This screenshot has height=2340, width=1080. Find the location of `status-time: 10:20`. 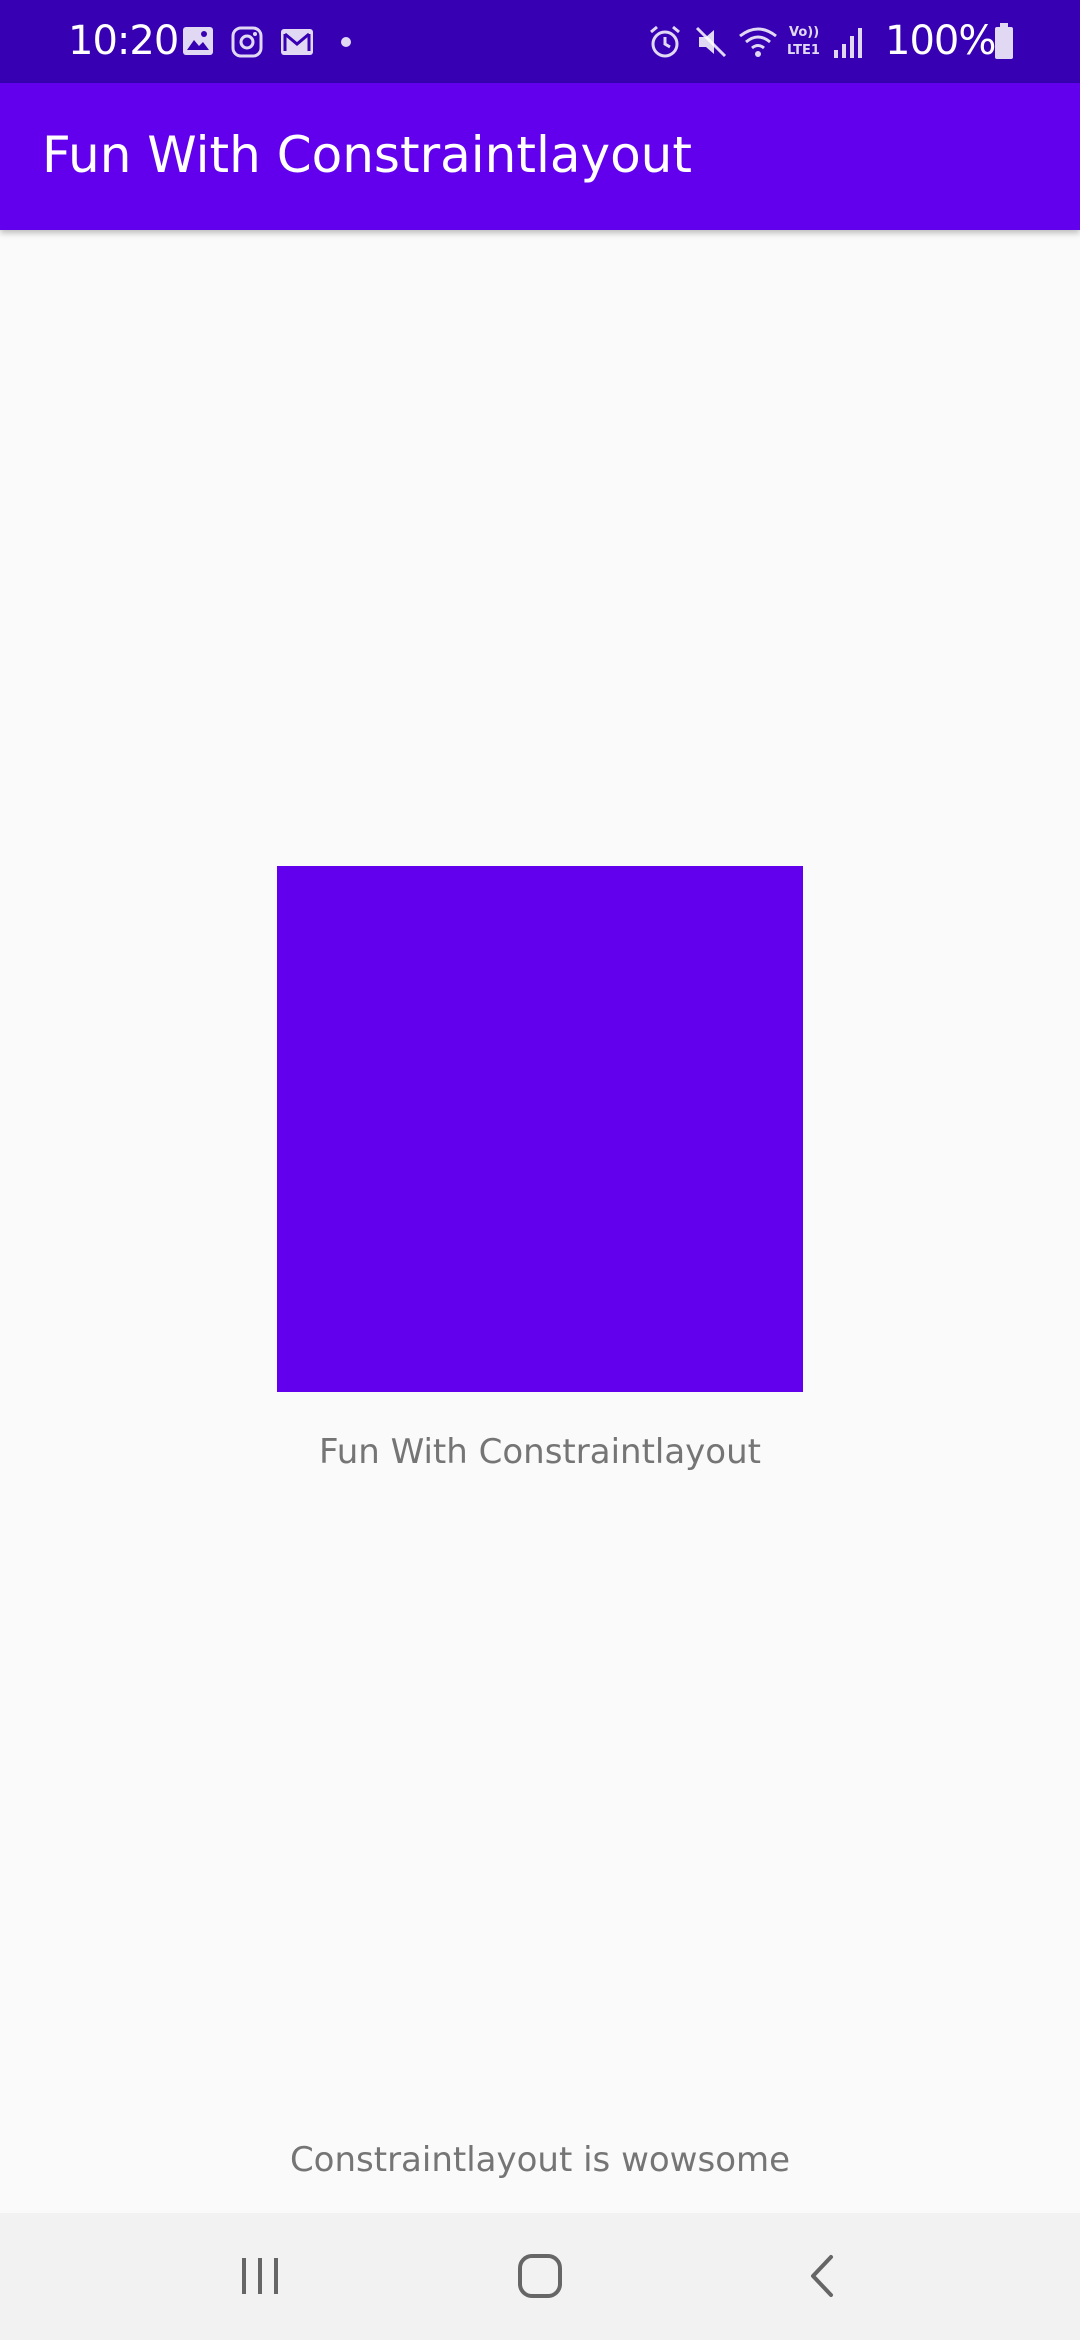

status-time: 10:20 is located at coordinates (123, 41).